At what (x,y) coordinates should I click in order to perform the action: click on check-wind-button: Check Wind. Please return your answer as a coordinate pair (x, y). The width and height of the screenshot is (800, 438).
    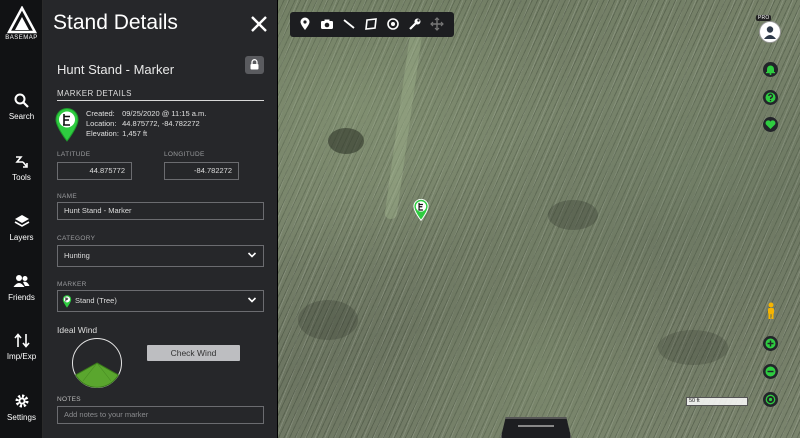
    Looking at the image, I should click on (193, 353).